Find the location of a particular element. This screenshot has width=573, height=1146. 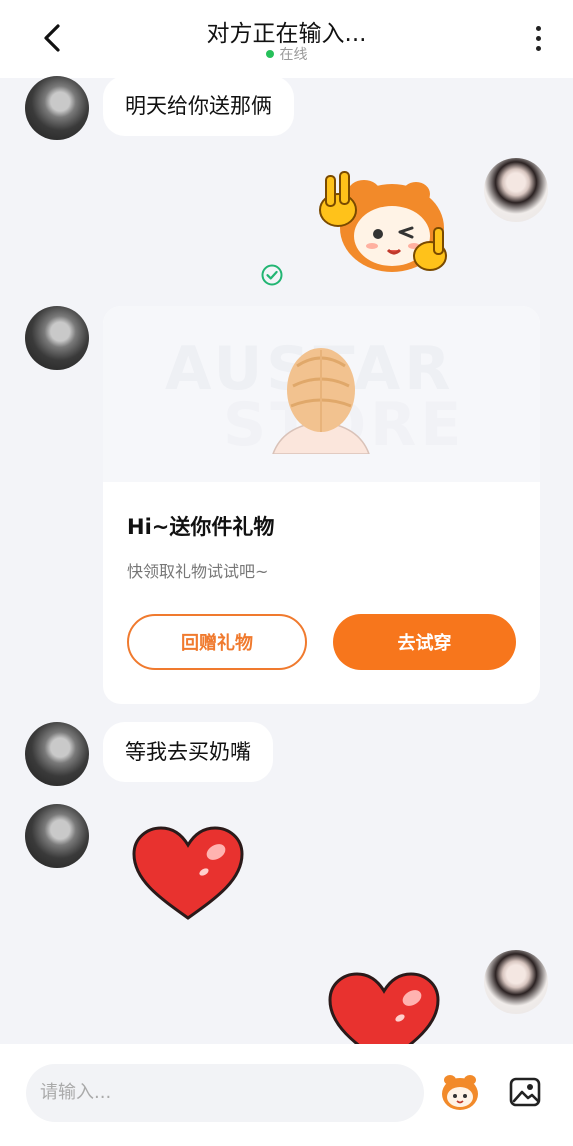

gift-card-image: AUSTAR STORE is located at coordinates (321, 394).